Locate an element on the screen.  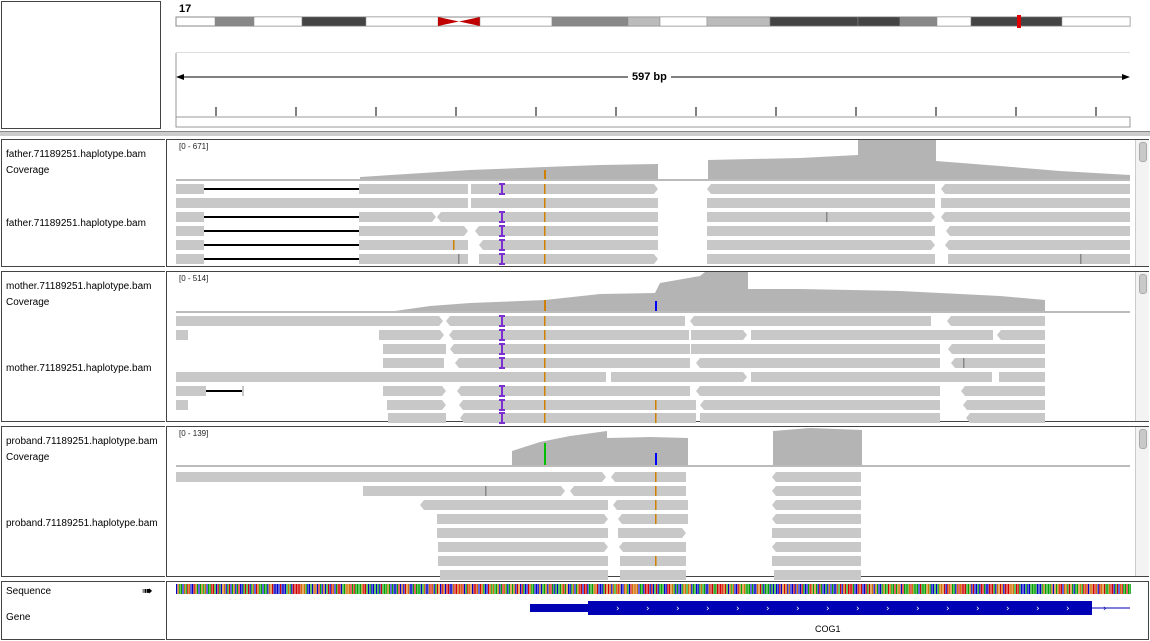
gene-name-label: COG1 is located at coordinates (828, 629).